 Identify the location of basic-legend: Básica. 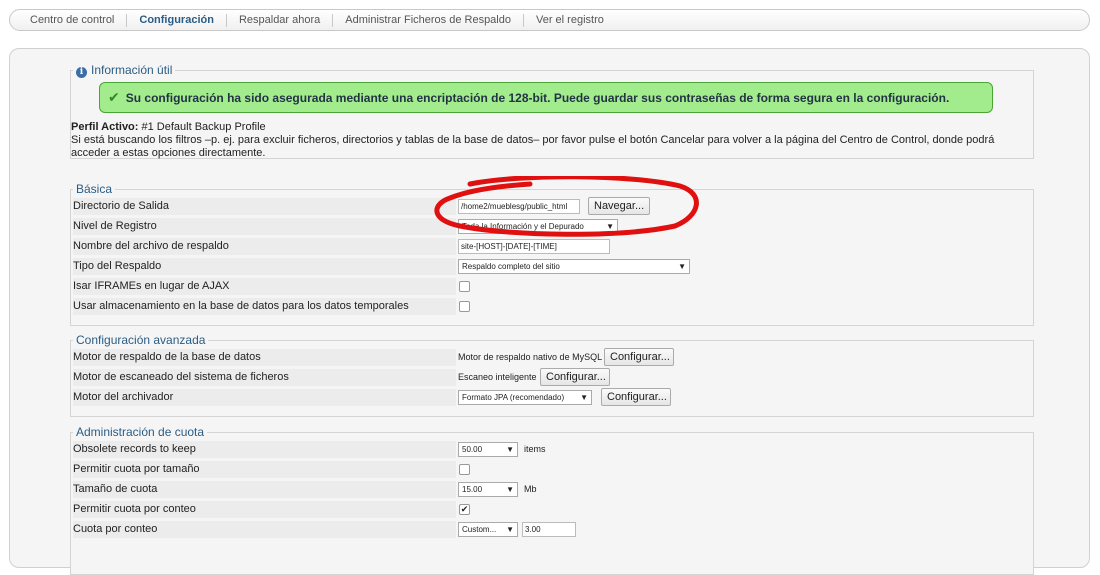
(94, 189).